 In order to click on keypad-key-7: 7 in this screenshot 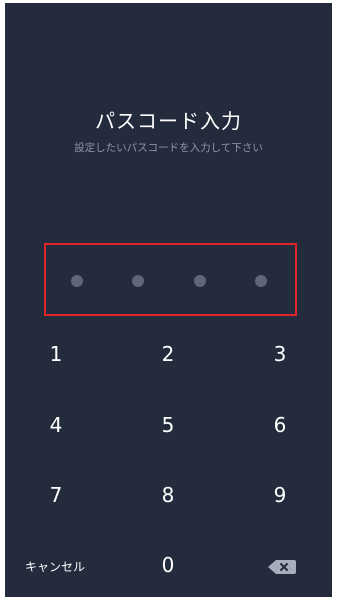, I will do `click(56, 495)`.